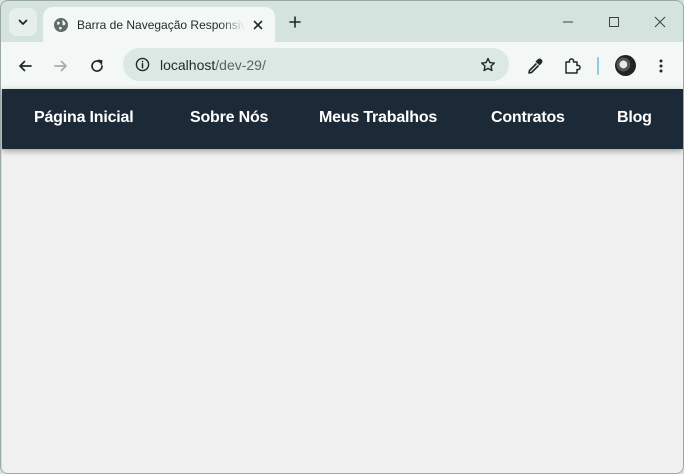 This screenshot has width=684, height=474. I want to click on star-icon, so click(488, 64).